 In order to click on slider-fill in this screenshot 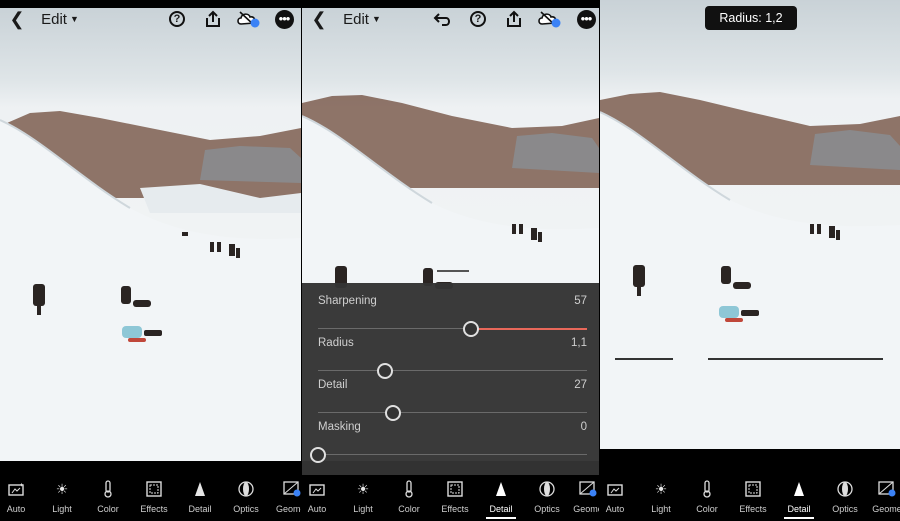, I will do `click(529, 329)`.